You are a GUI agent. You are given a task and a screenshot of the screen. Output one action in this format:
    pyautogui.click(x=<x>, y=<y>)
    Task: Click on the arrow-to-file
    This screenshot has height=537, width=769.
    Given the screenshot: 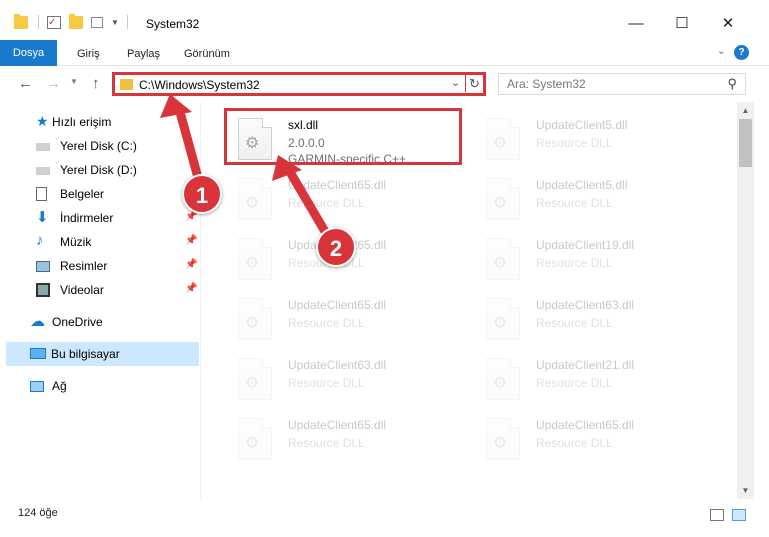 What is the action you would take?
    pyautogui.click(x=303, y=200)
    